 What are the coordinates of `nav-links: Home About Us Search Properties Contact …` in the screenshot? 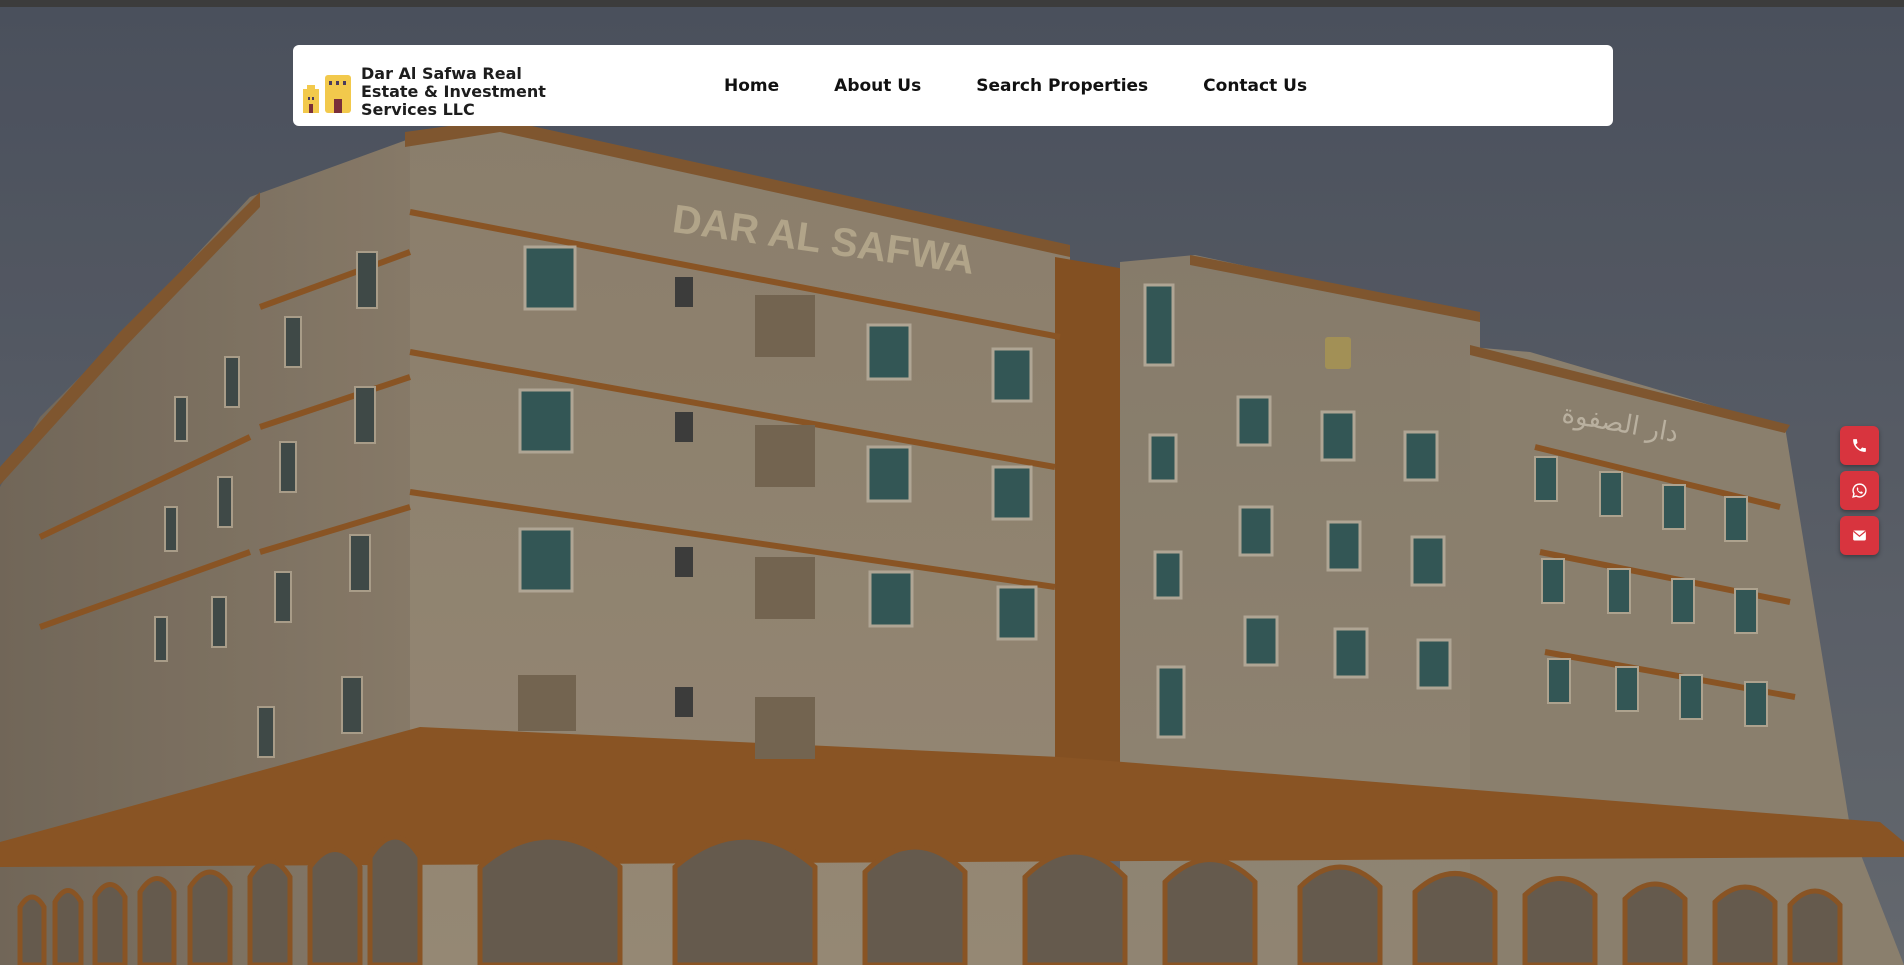 It's located at (1043, 85).